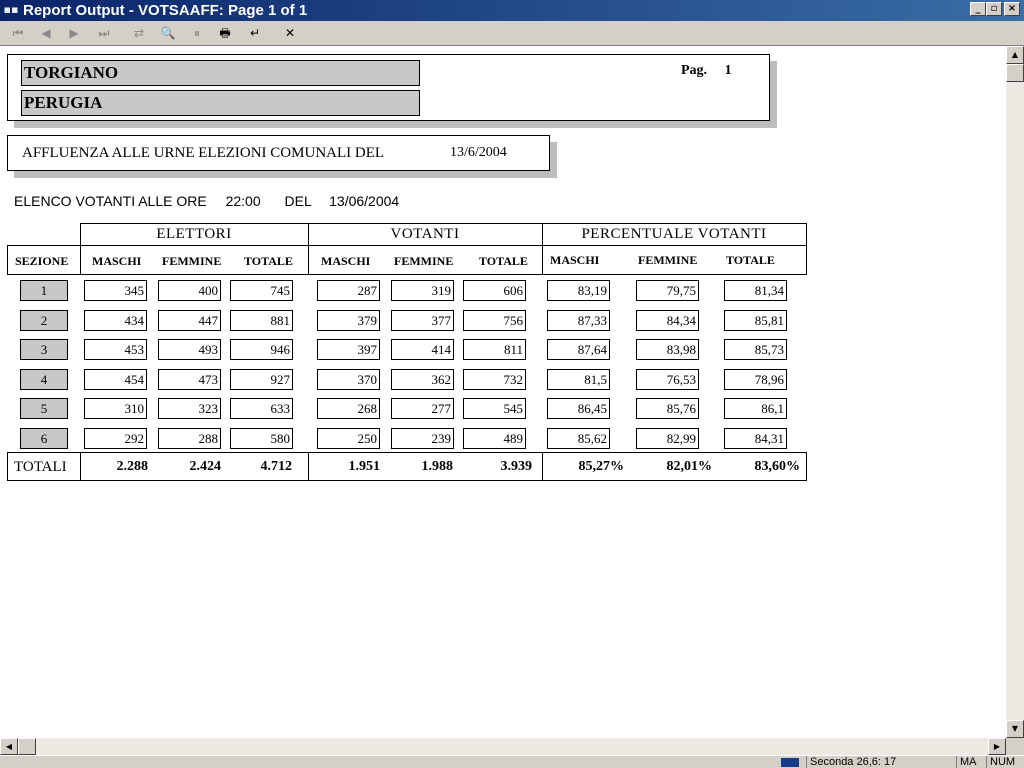  I want to click on cell-votanti-totale: 545, so click(494, 408).